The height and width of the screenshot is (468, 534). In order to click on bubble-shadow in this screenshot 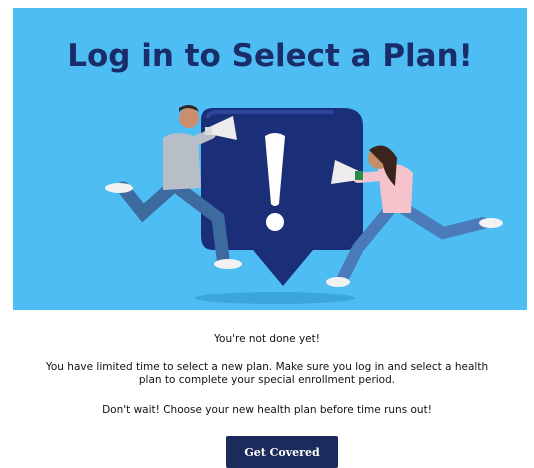, I will do `click(275, 298)`.